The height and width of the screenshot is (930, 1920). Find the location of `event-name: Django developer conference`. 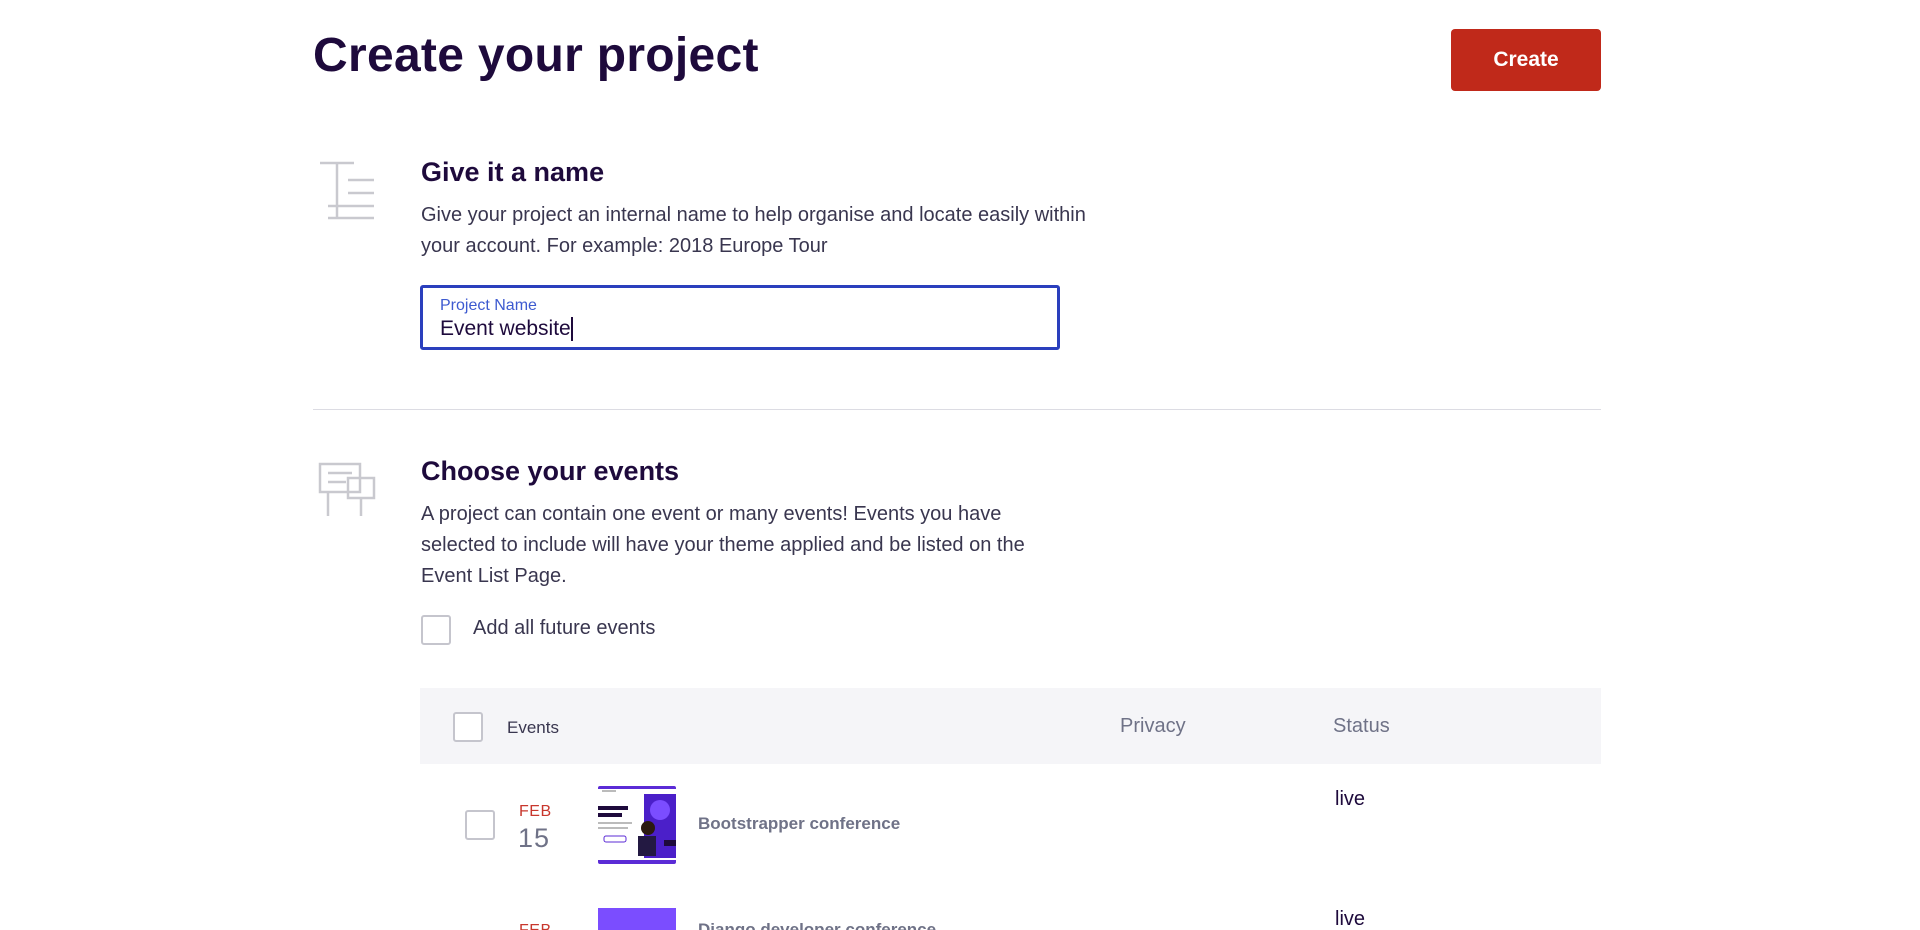

event-name: Django developer conference is located at coordinates (817, 925).